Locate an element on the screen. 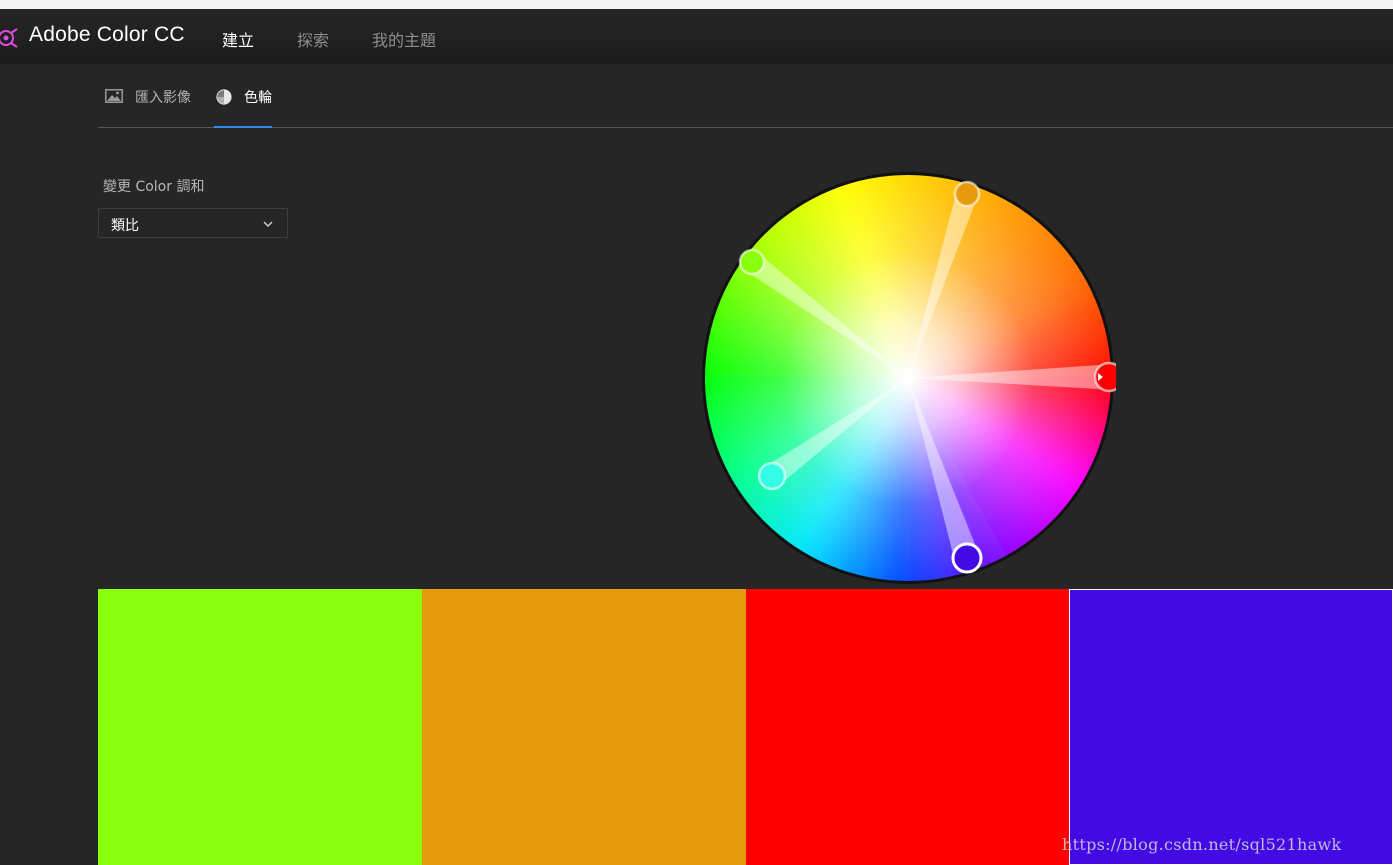 The width and height of the screenshot is (1393, 865). tab-import-image-label: 匯入影像 is located at coordinates (163, 98).